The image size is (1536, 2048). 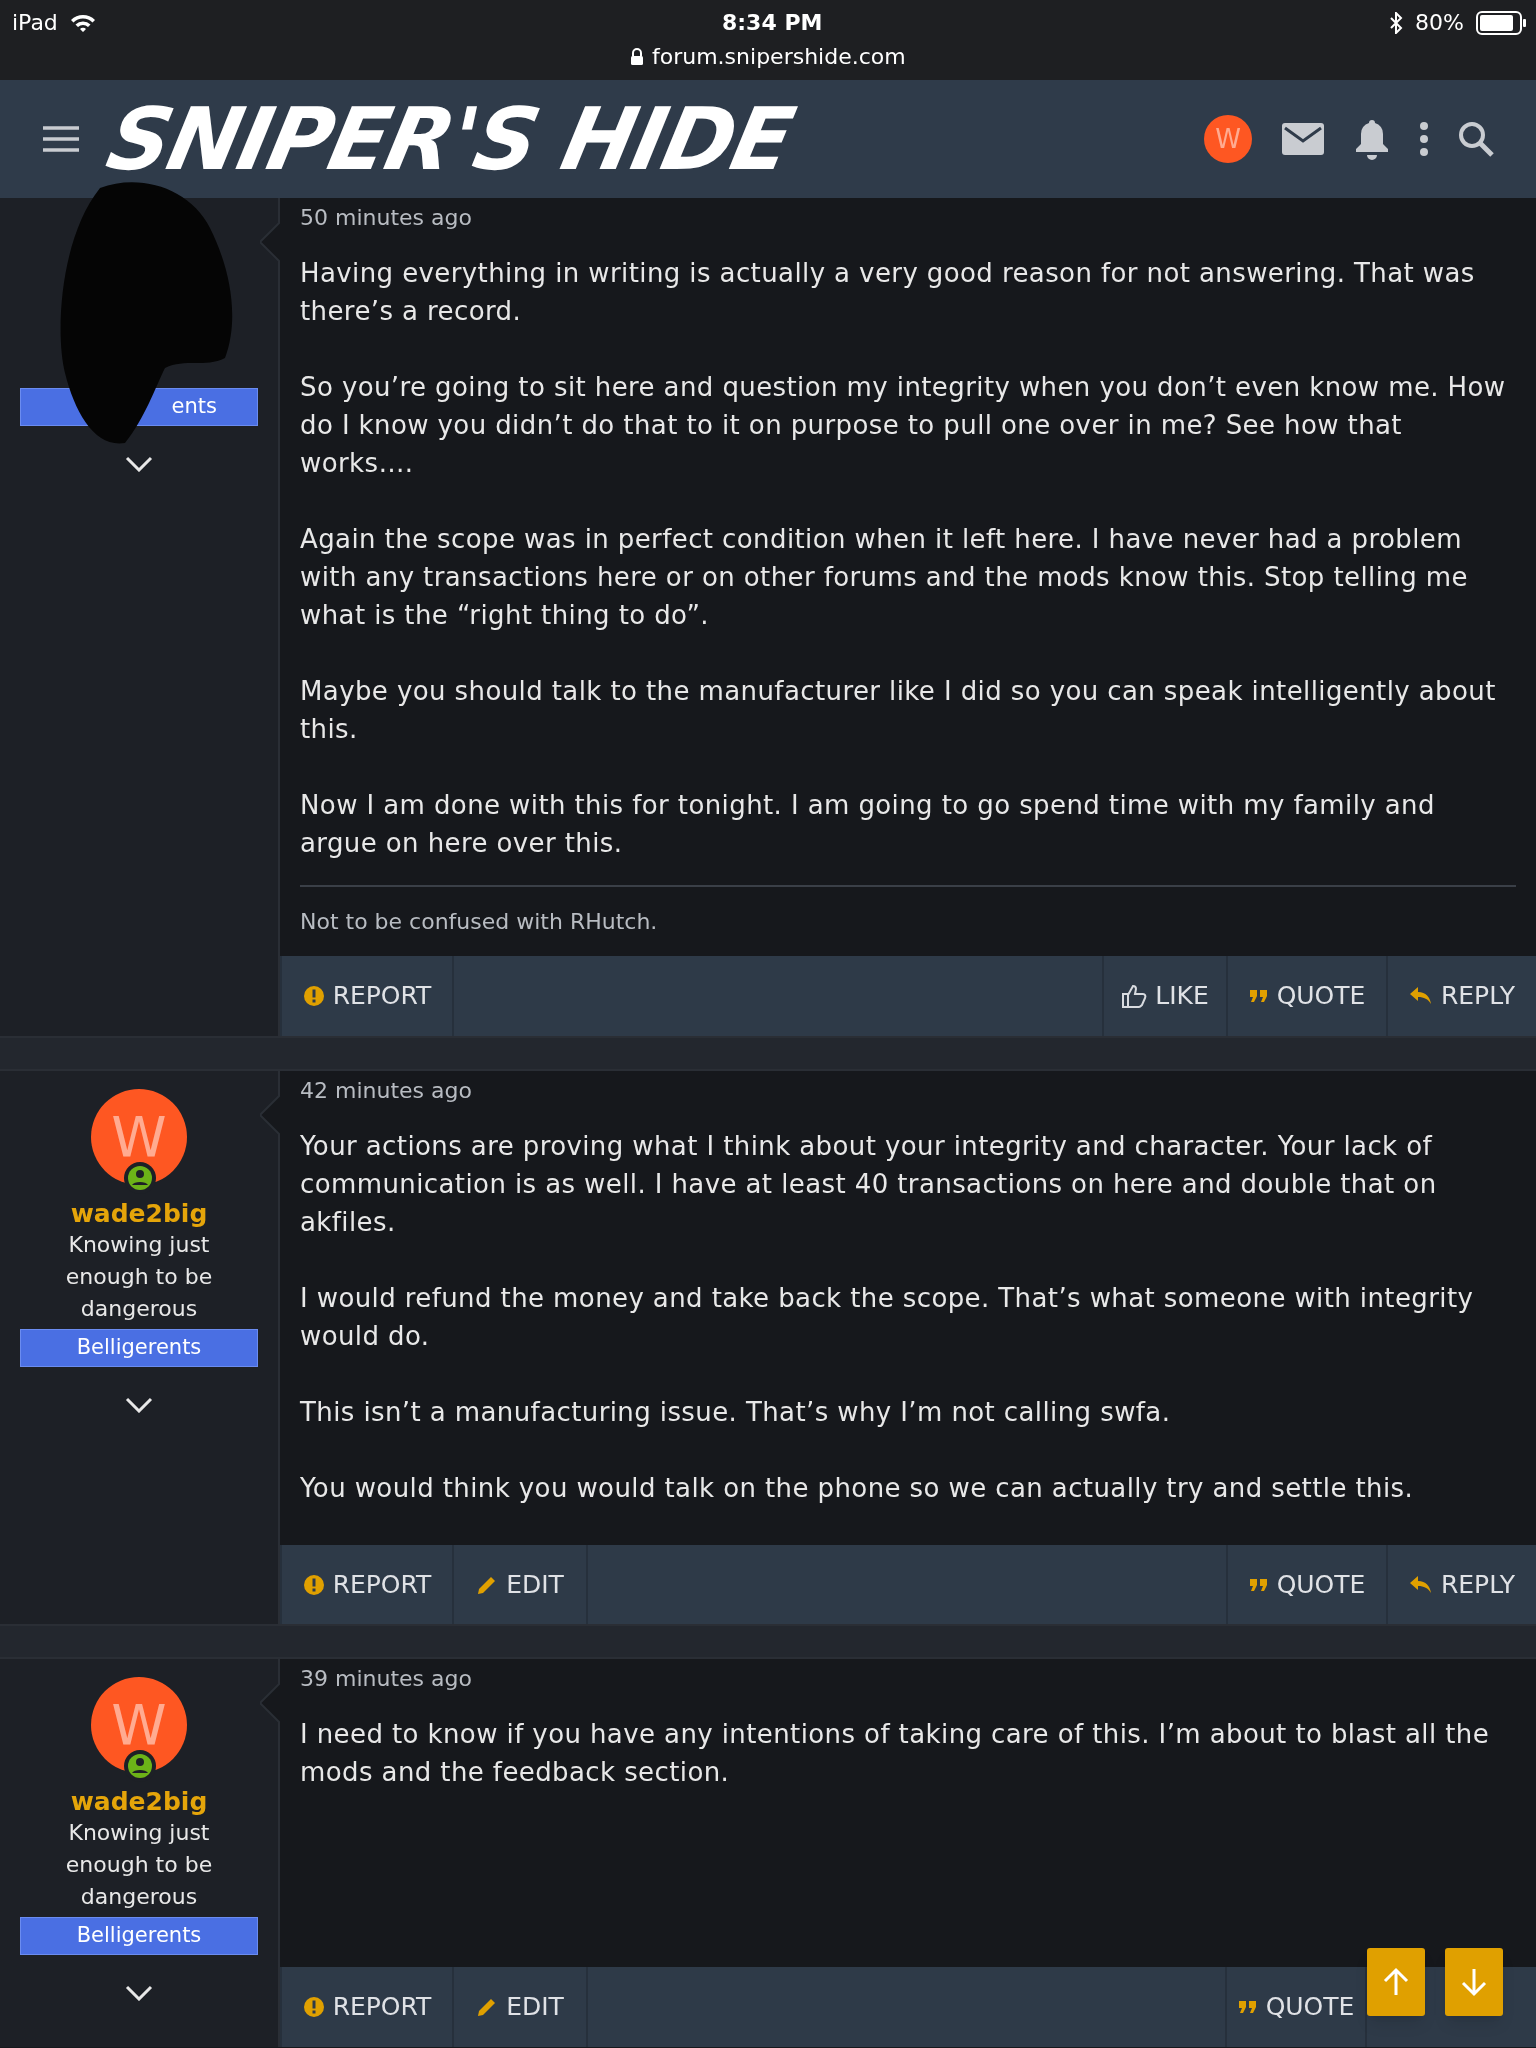 What do you see at coordinates (736, 1412) in the screenshot?
I see `post-paragraph: This isn’t a manufacturing issue. That’s why I’m not calling swfa.` at bounding box center [736, 1412].